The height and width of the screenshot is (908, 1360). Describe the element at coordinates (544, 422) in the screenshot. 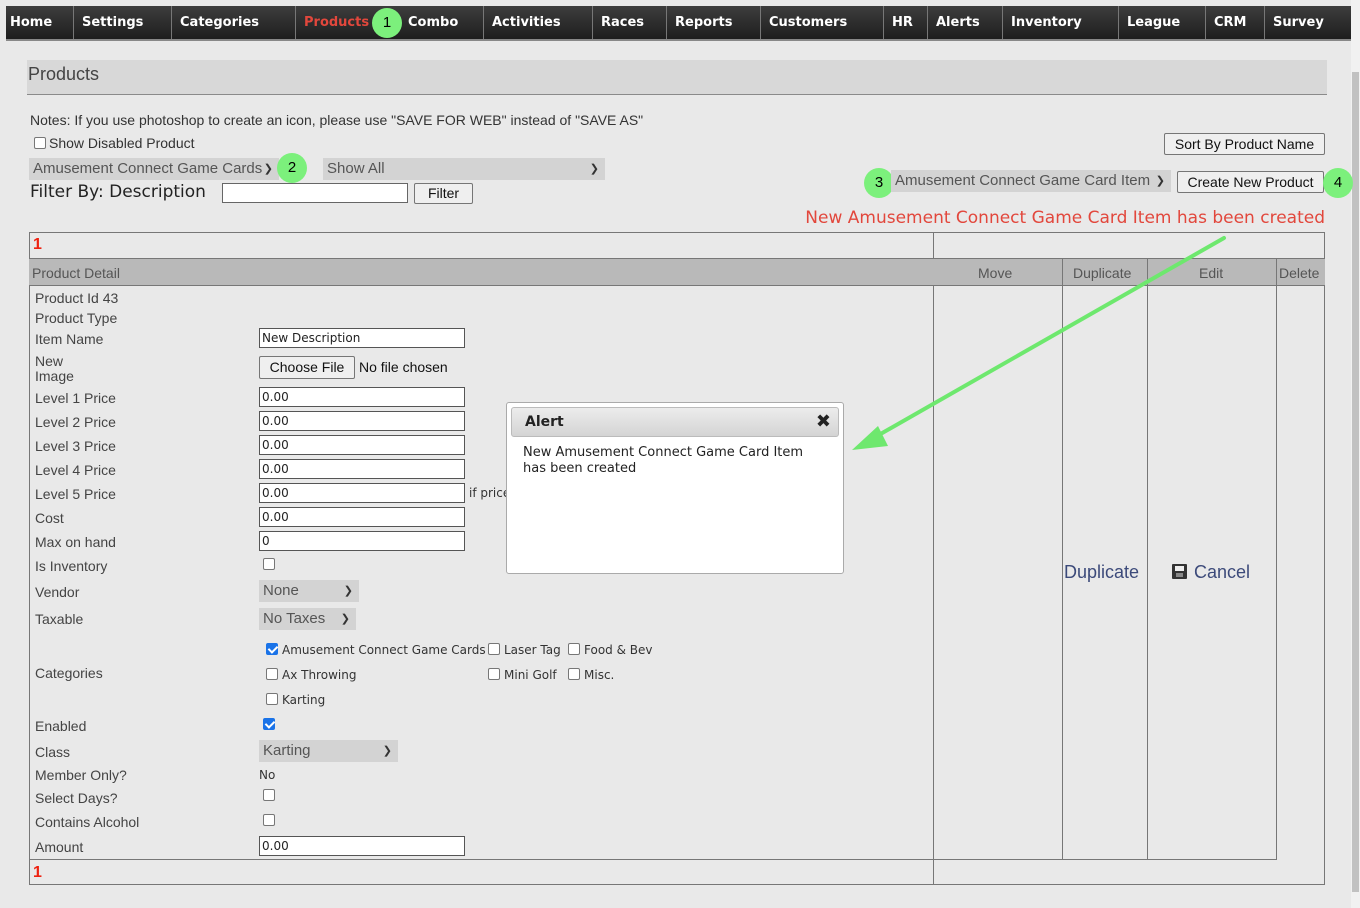

I see `alert-title: Alert` at that location.